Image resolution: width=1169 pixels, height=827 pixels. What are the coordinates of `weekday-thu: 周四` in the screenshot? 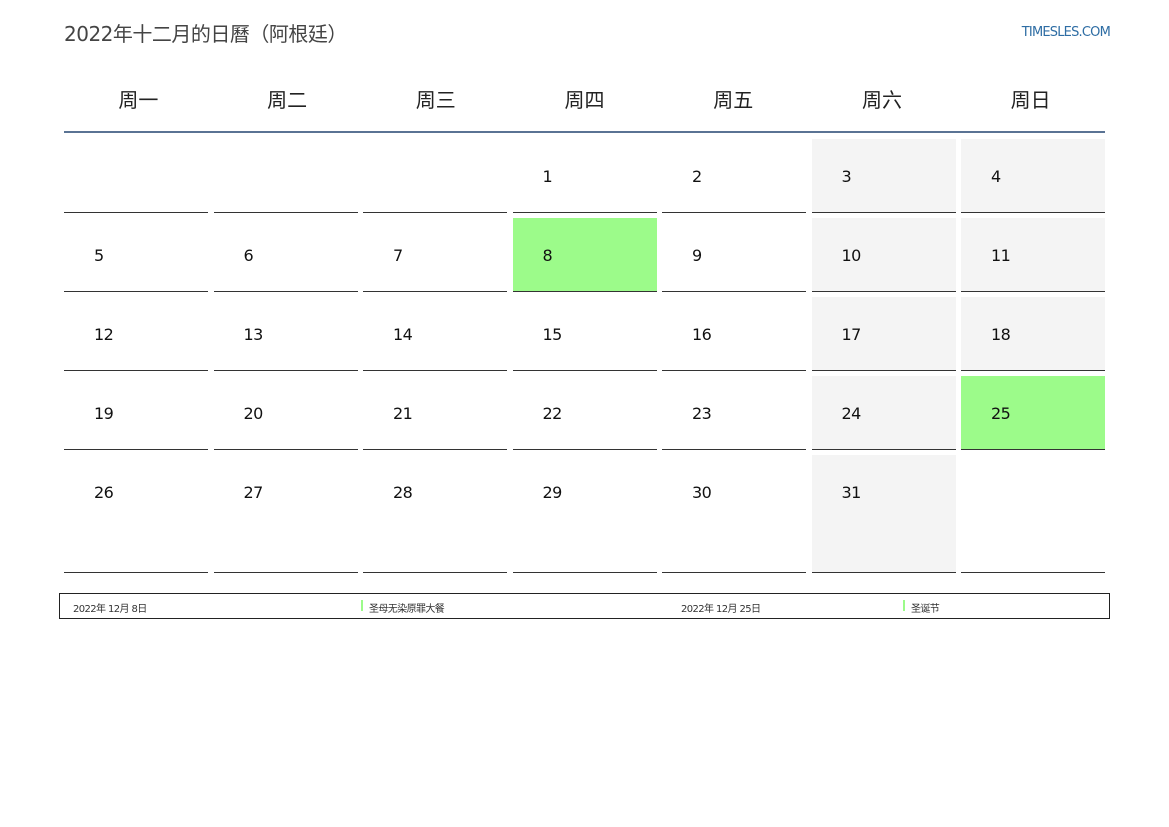 It's located at (584, 100).